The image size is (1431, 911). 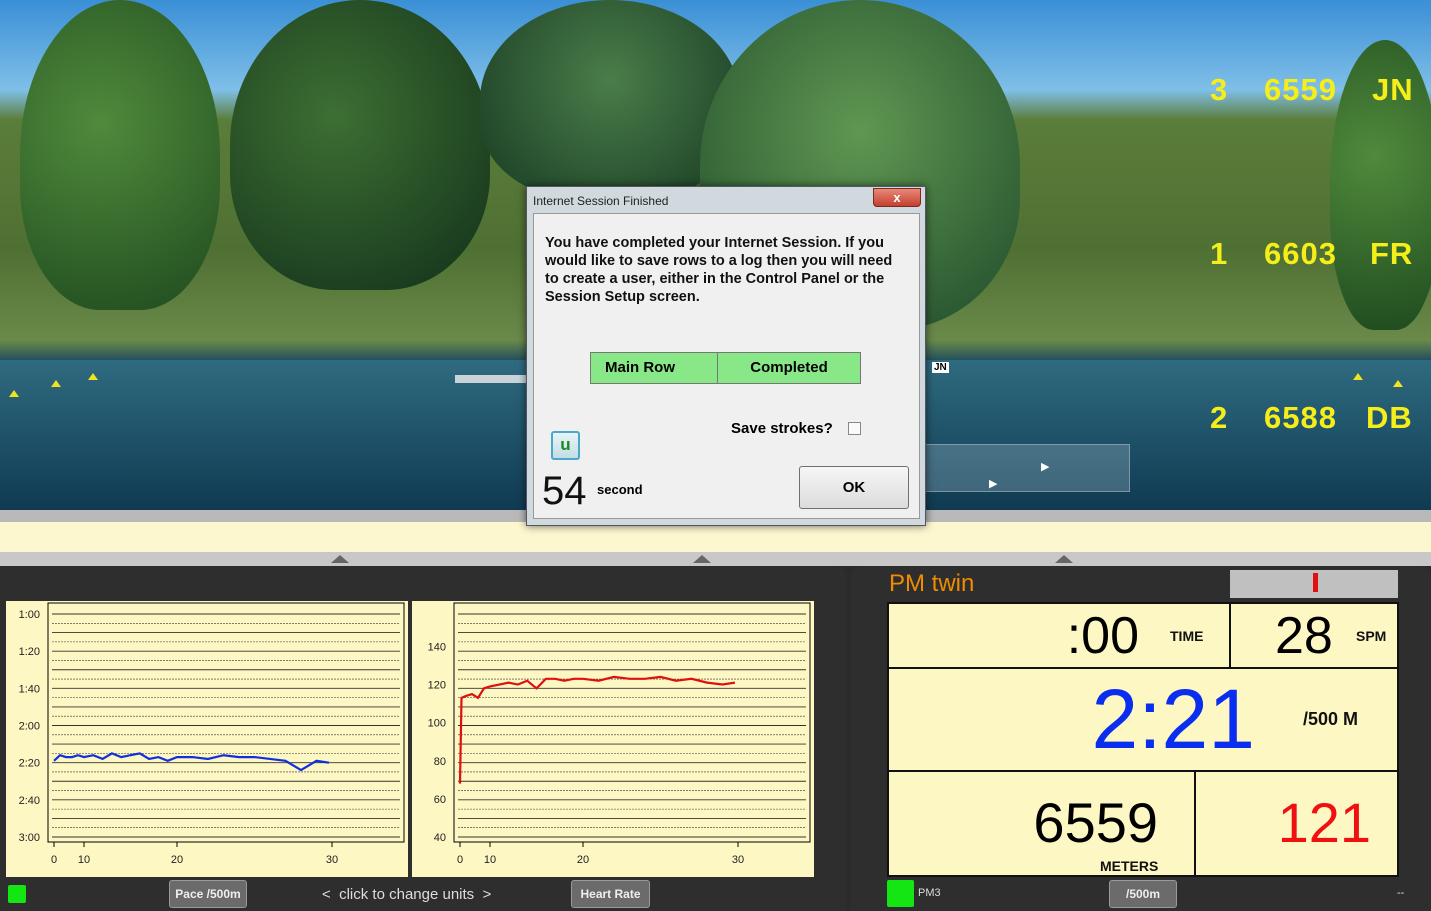 I want to click on spm-label: SPM, so click(x=1371, y=636).